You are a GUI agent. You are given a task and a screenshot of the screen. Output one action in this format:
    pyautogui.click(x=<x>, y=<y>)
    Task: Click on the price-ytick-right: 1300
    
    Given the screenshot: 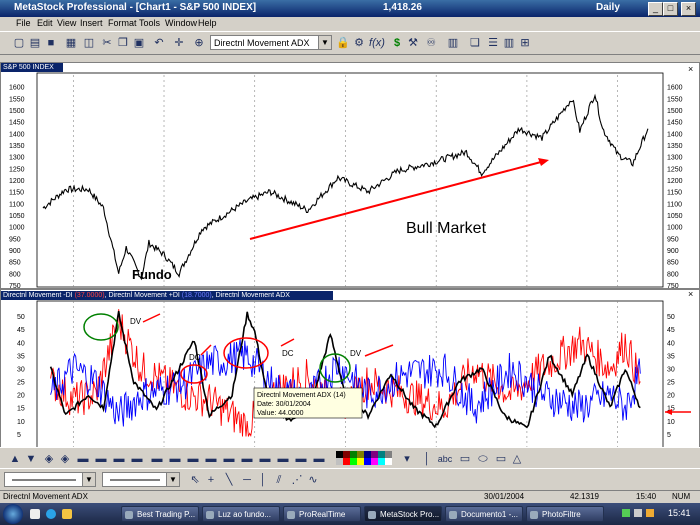 What is the action you would take?
    pyautogui.click(x=675, y=158)
    